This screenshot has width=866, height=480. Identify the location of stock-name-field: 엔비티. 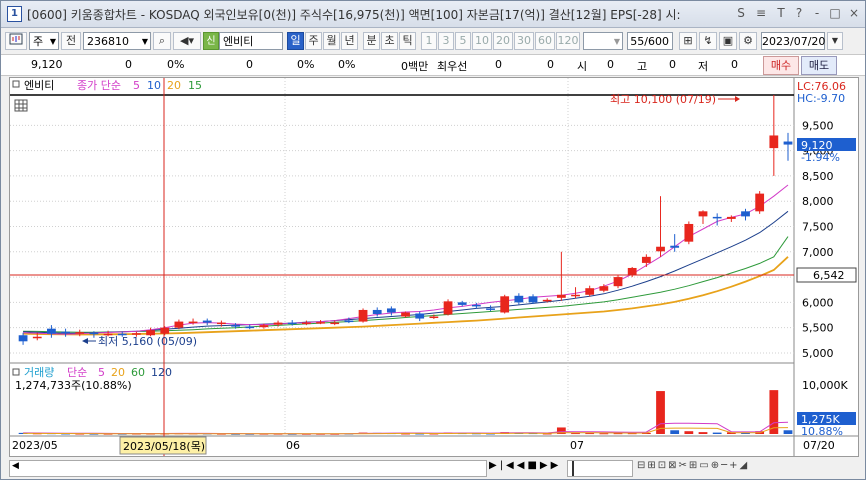
(251, 41).